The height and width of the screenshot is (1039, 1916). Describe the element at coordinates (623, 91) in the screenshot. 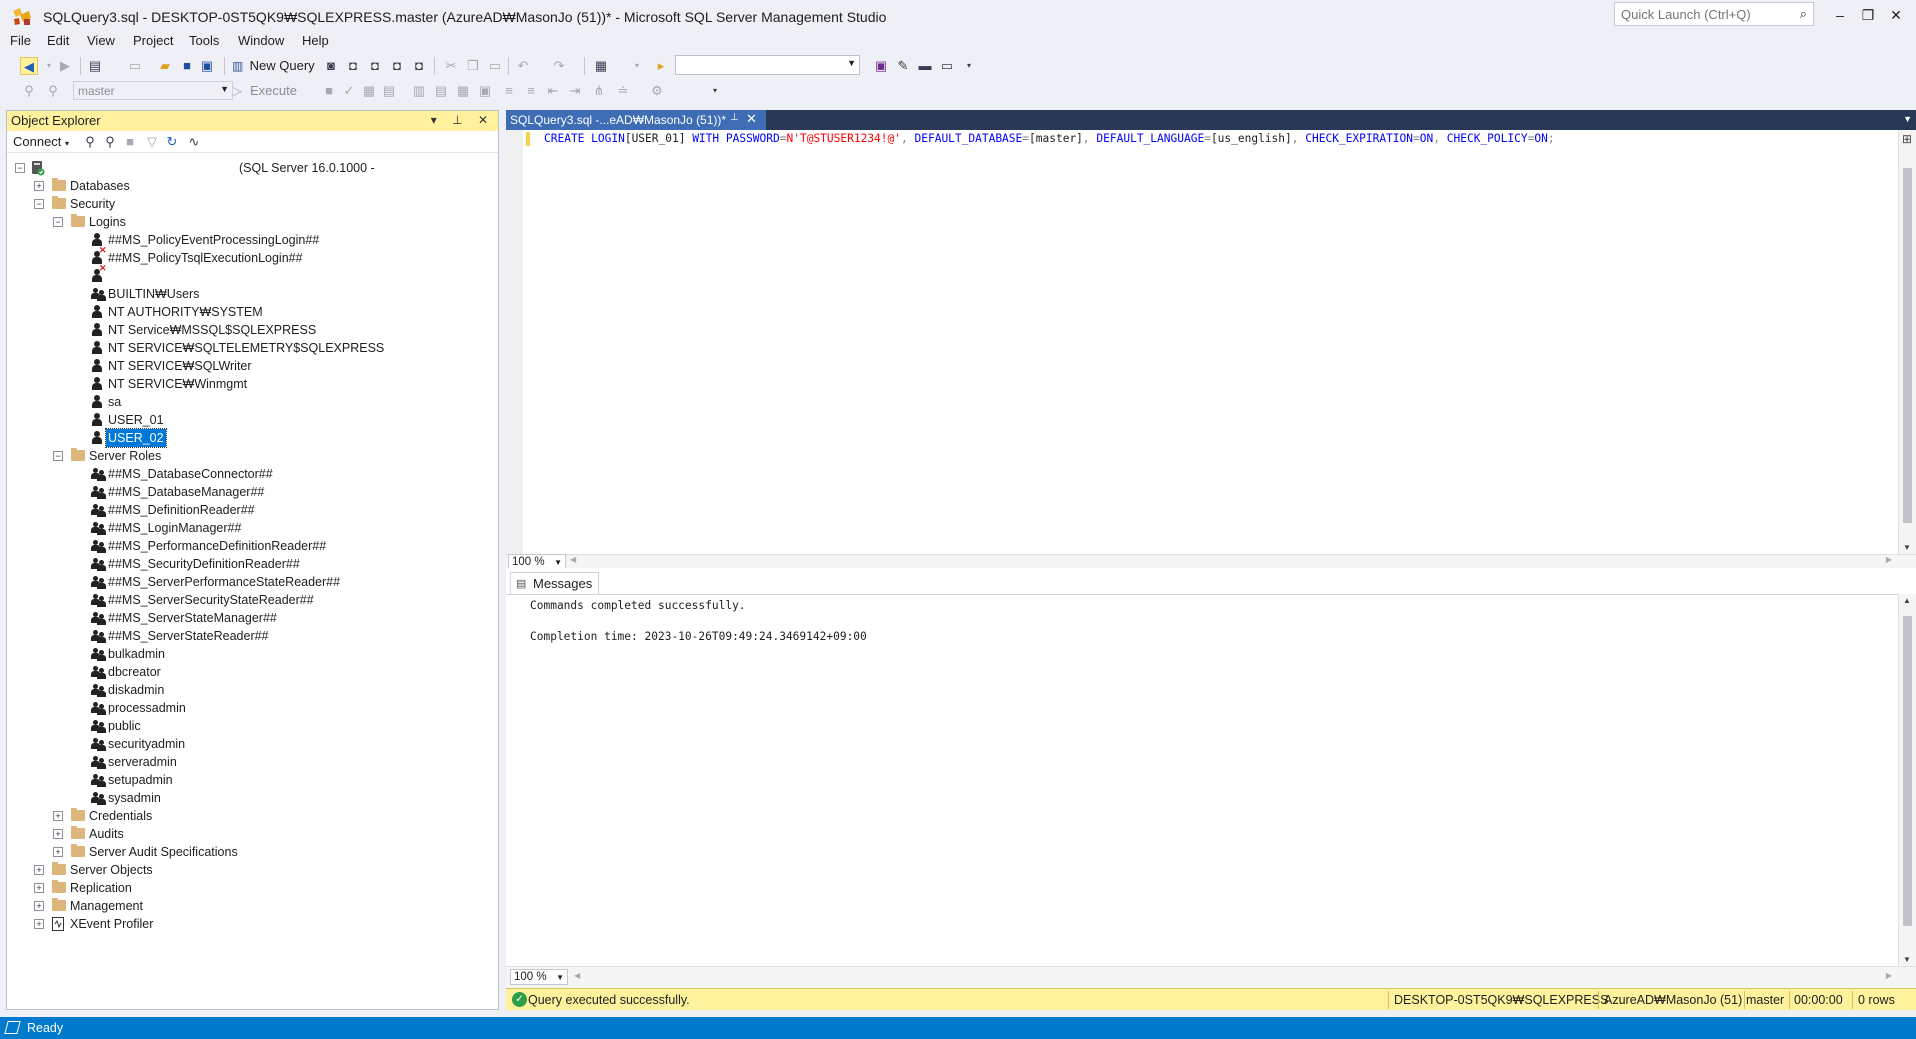

I see `result-options-icon: ≐` at that location.